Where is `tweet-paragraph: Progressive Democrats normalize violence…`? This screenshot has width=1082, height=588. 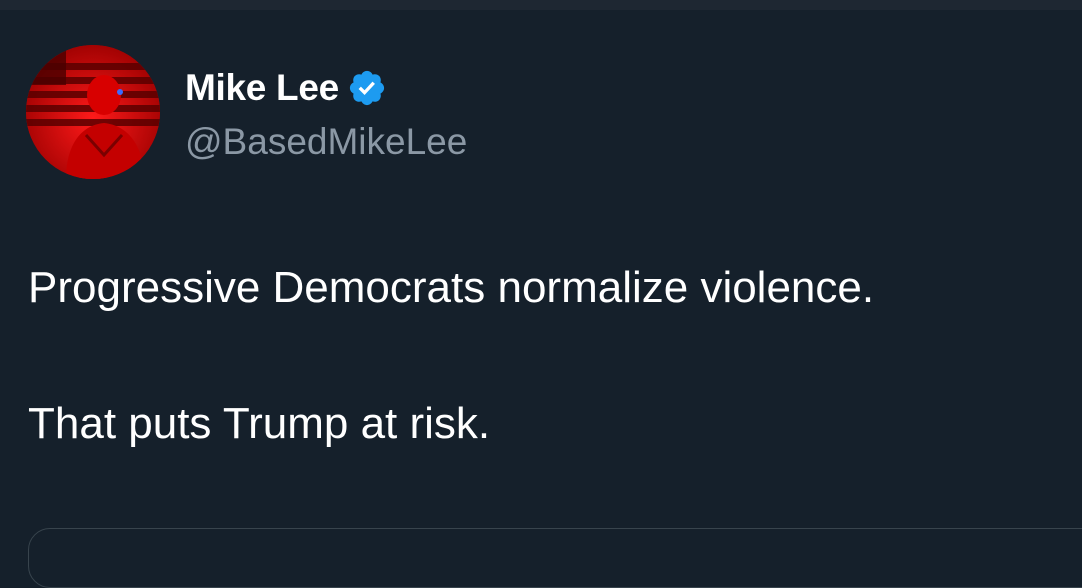 tweet-paragraph: Progressive Democrats normalize violence… is located at coordinates (451, 287).